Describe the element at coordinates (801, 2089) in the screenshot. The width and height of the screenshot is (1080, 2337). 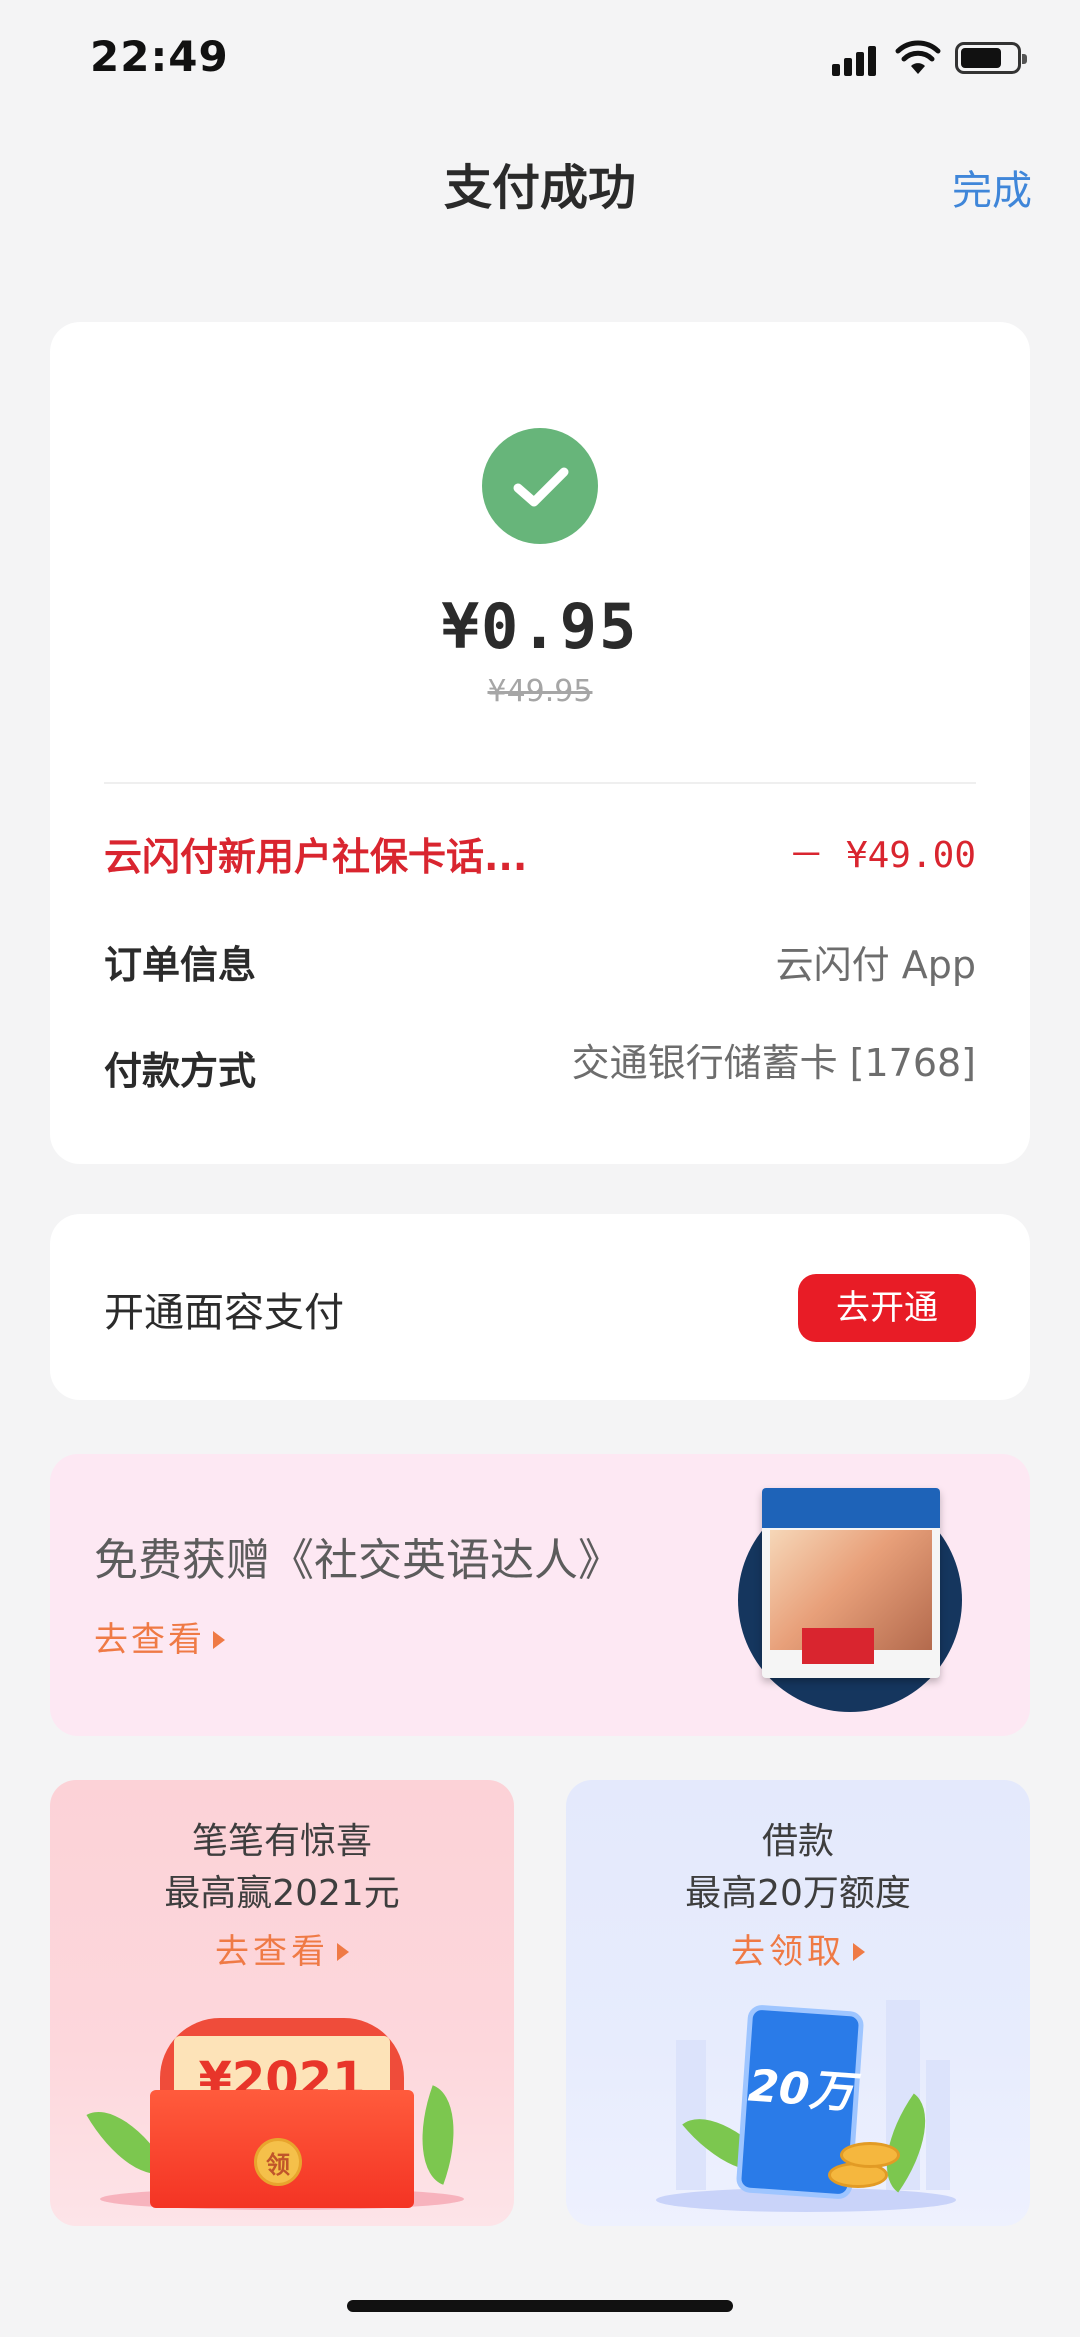
I see `phone-amount-text: 20万` at that location.